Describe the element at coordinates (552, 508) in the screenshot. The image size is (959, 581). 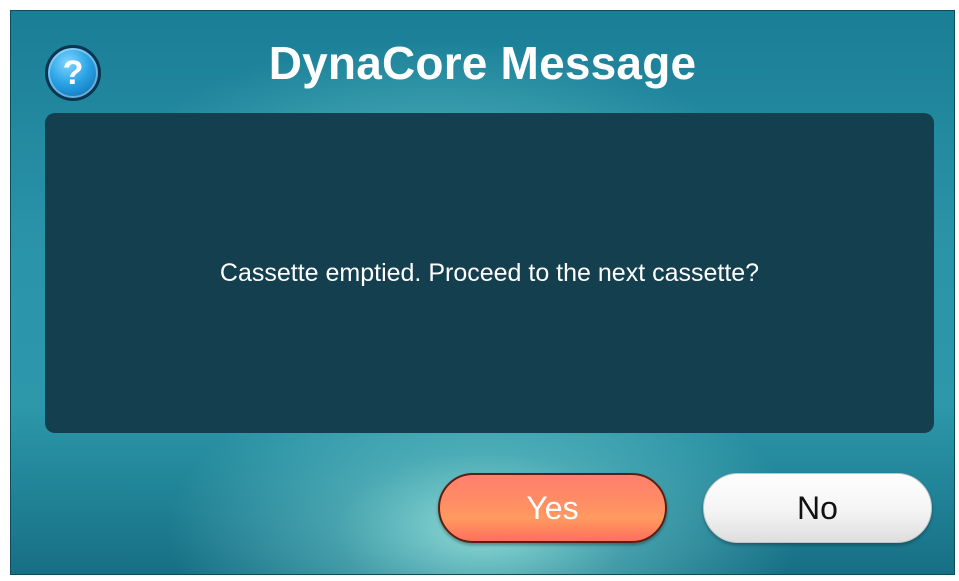
I see `yes-button: Yes` at that location.